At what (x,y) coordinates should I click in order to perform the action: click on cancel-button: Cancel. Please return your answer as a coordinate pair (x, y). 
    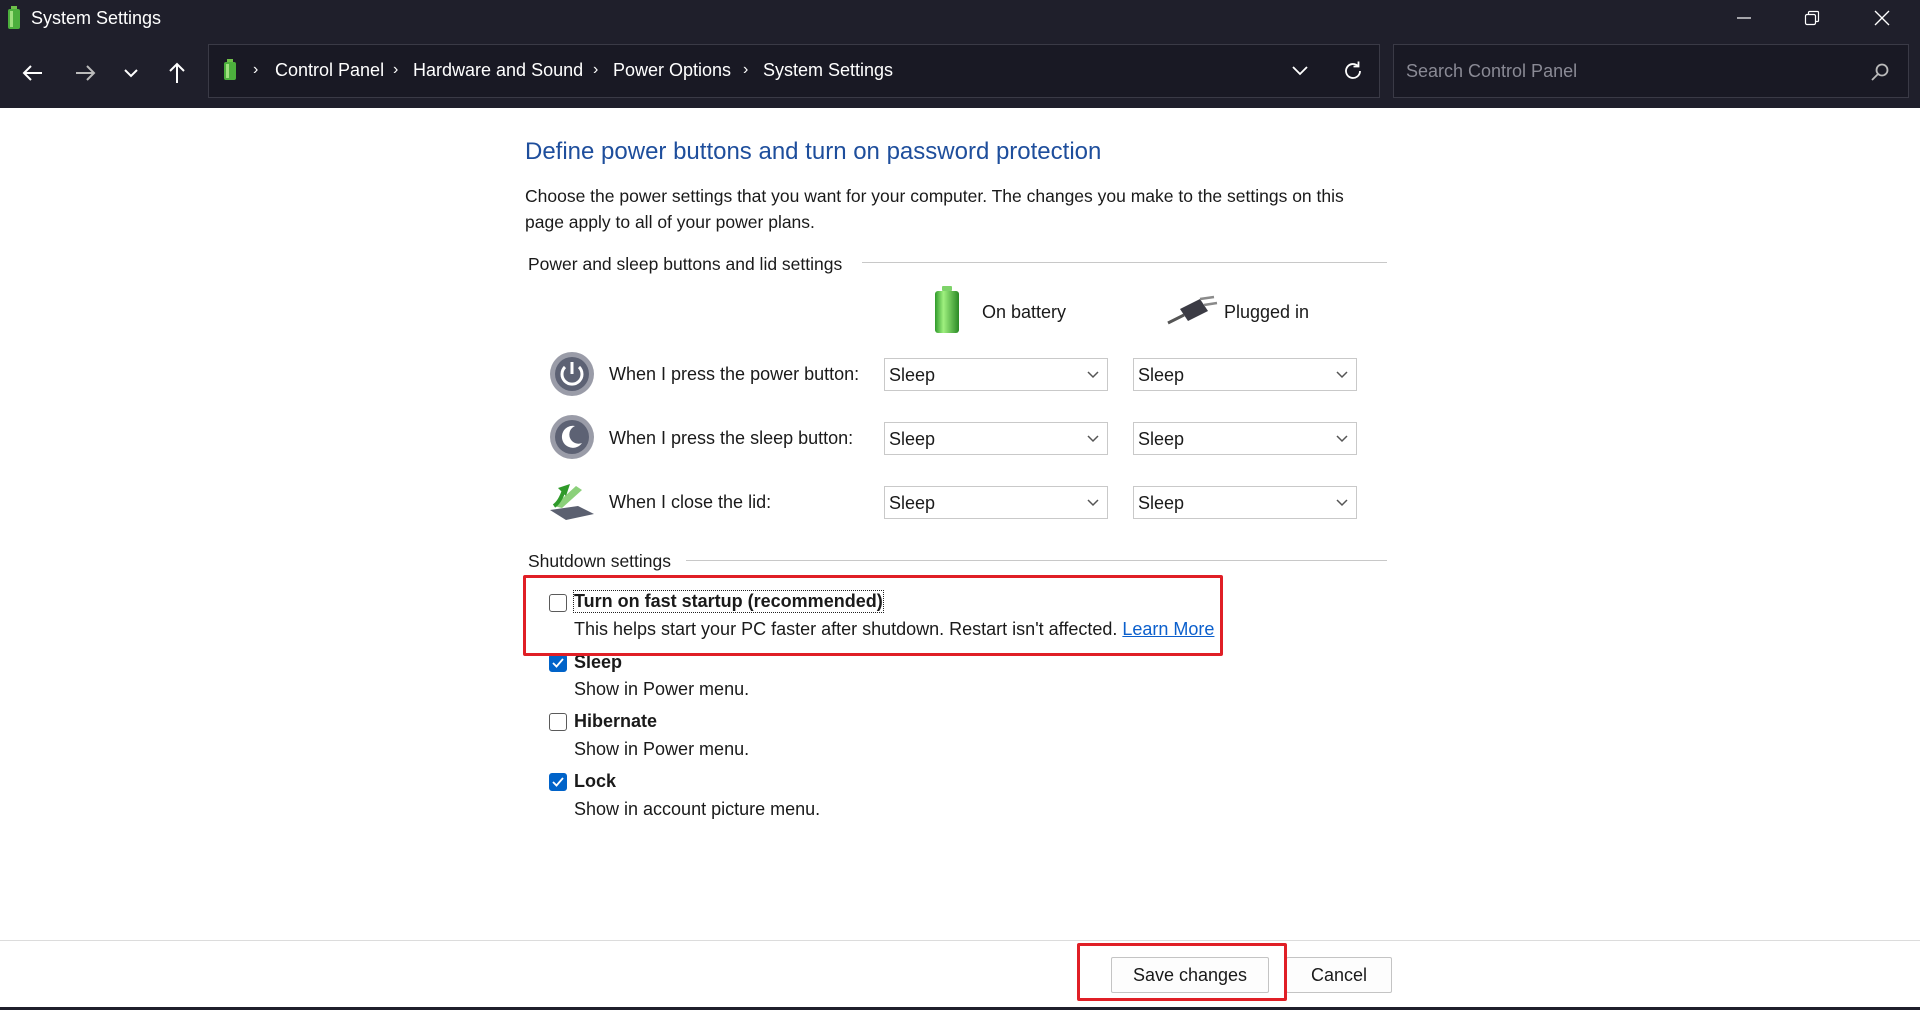
    Looking at the image, I should click on (1339, 975).